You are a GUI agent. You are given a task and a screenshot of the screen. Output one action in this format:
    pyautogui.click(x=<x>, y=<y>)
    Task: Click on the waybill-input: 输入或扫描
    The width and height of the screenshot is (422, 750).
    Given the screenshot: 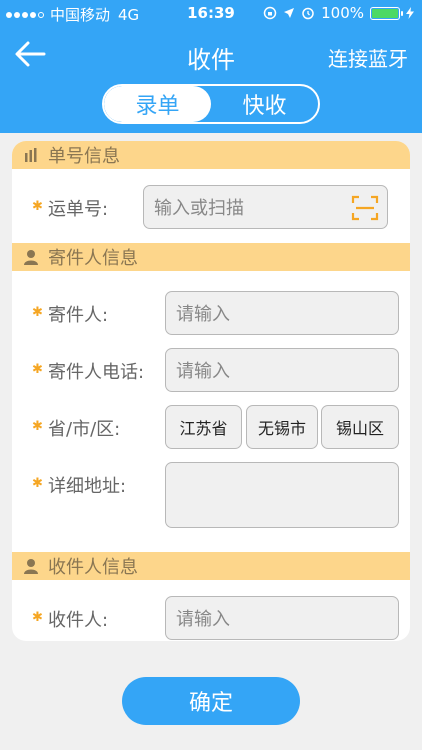 What is the action you would take?
    pyautogui.click(x=265, y=207)
    